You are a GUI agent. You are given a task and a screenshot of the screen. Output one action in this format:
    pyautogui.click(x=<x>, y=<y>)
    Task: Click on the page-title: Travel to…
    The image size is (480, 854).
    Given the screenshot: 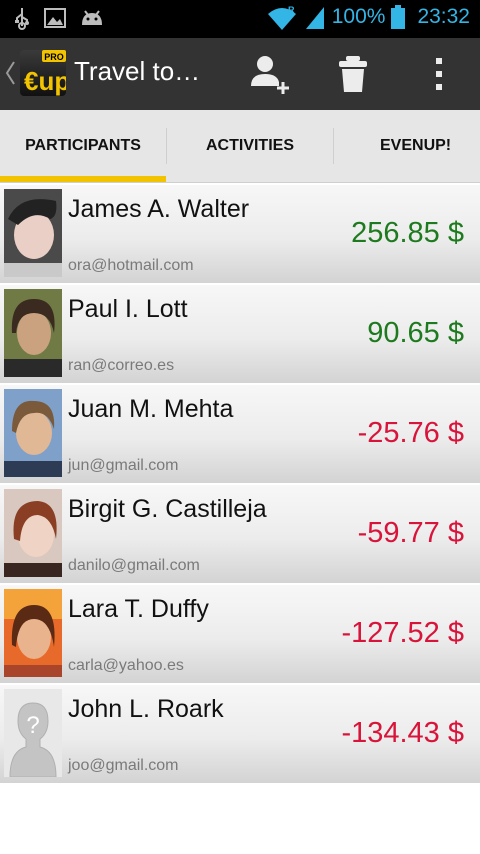 What is the action you would take?
    pyautogui.click(x=137, y=71)
    